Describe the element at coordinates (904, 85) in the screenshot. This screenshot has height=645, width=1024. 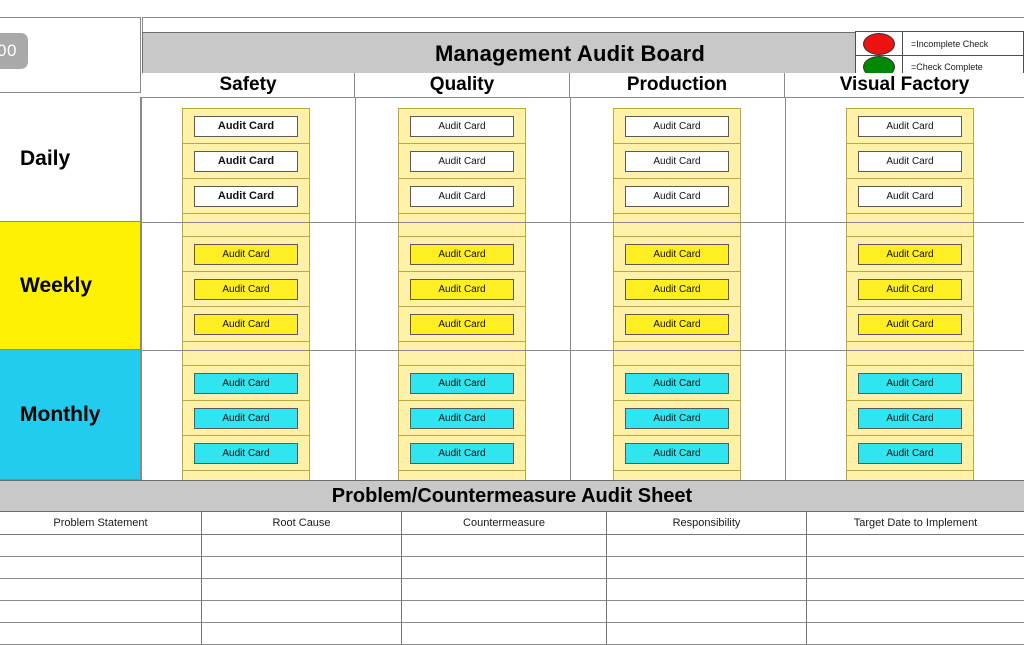
I see `column-header-visual-factory: Visual Factory` at that location.